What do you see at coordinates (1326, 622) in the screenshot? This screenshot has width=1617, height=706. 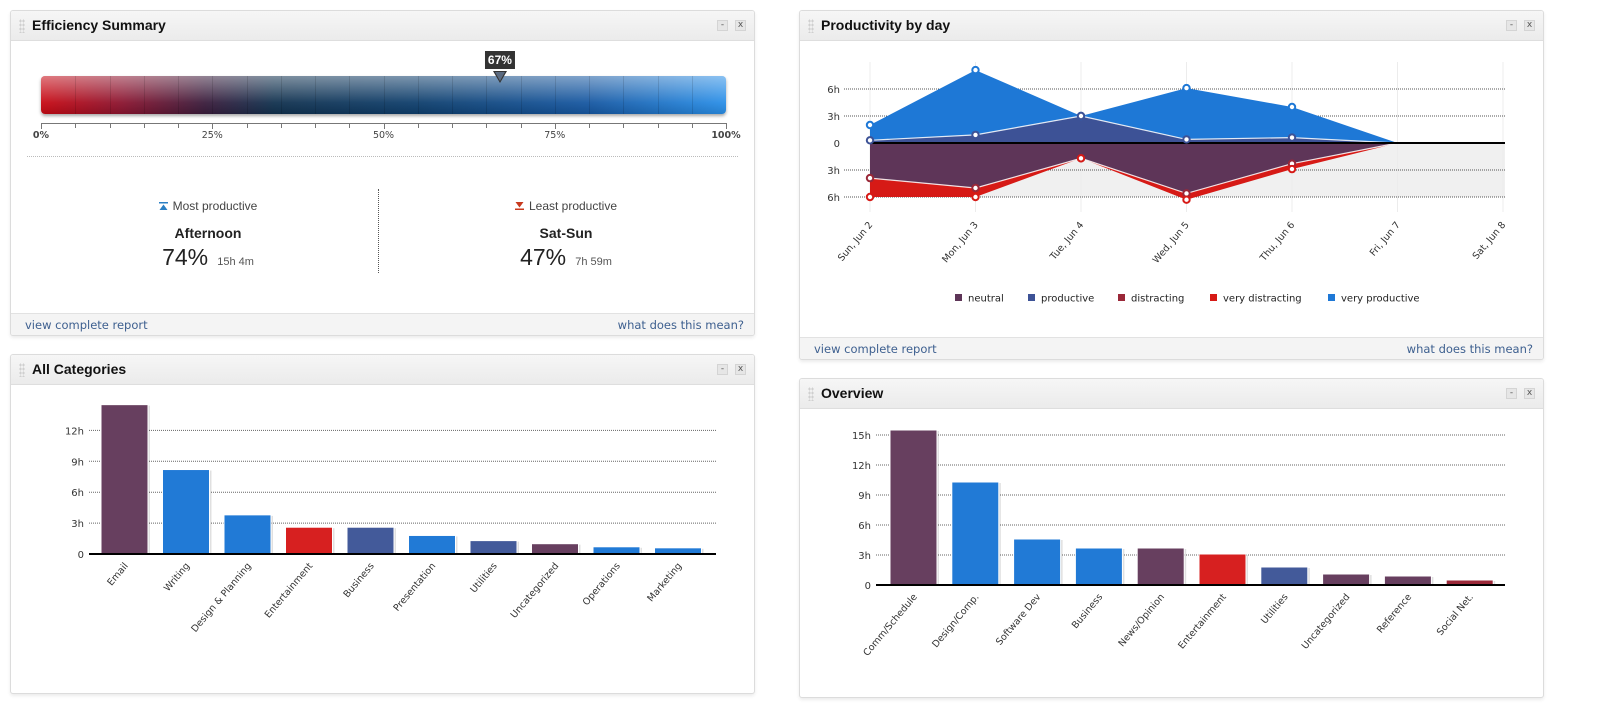 I see `x-tick-label: Uncategorized` at bounding box center [1326, 622].